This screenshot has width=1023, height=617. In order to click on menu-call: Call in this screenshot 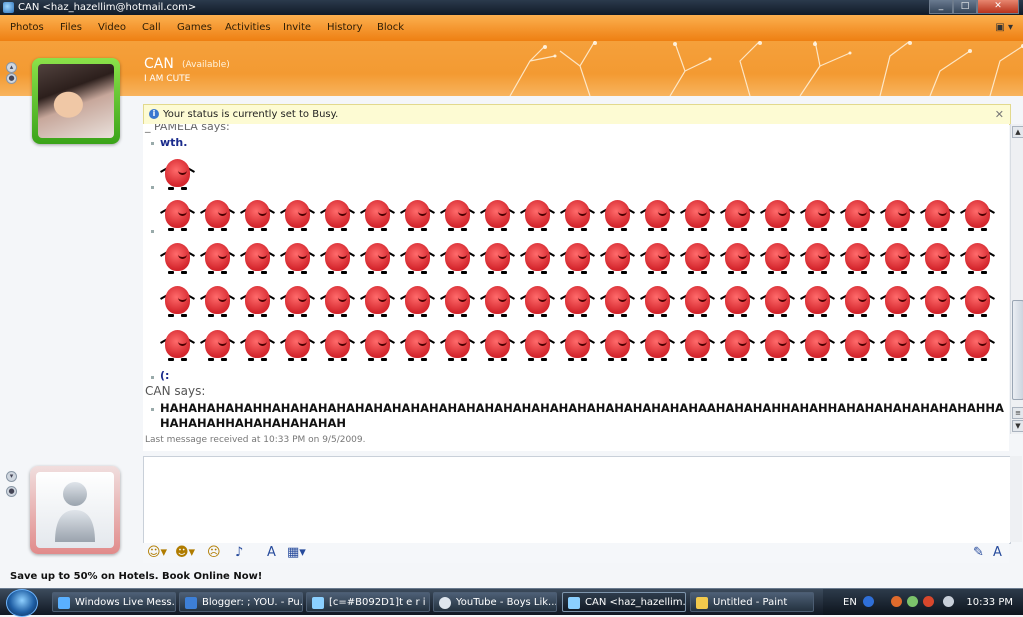, I will do `click(151, 27)`.